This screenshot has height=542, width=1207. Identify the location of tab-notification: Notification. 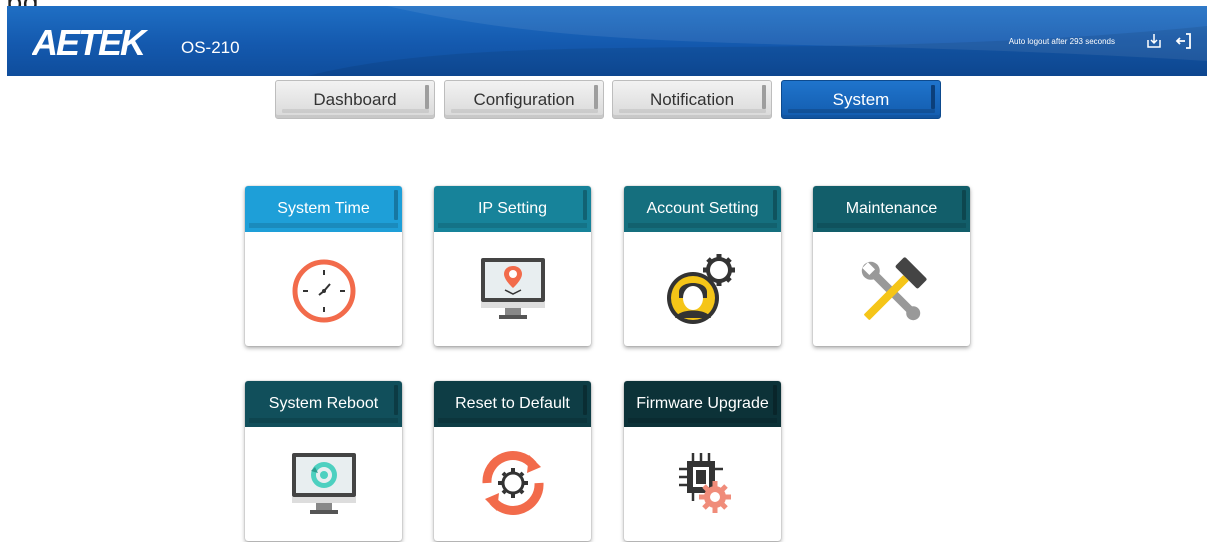
(692, 99).